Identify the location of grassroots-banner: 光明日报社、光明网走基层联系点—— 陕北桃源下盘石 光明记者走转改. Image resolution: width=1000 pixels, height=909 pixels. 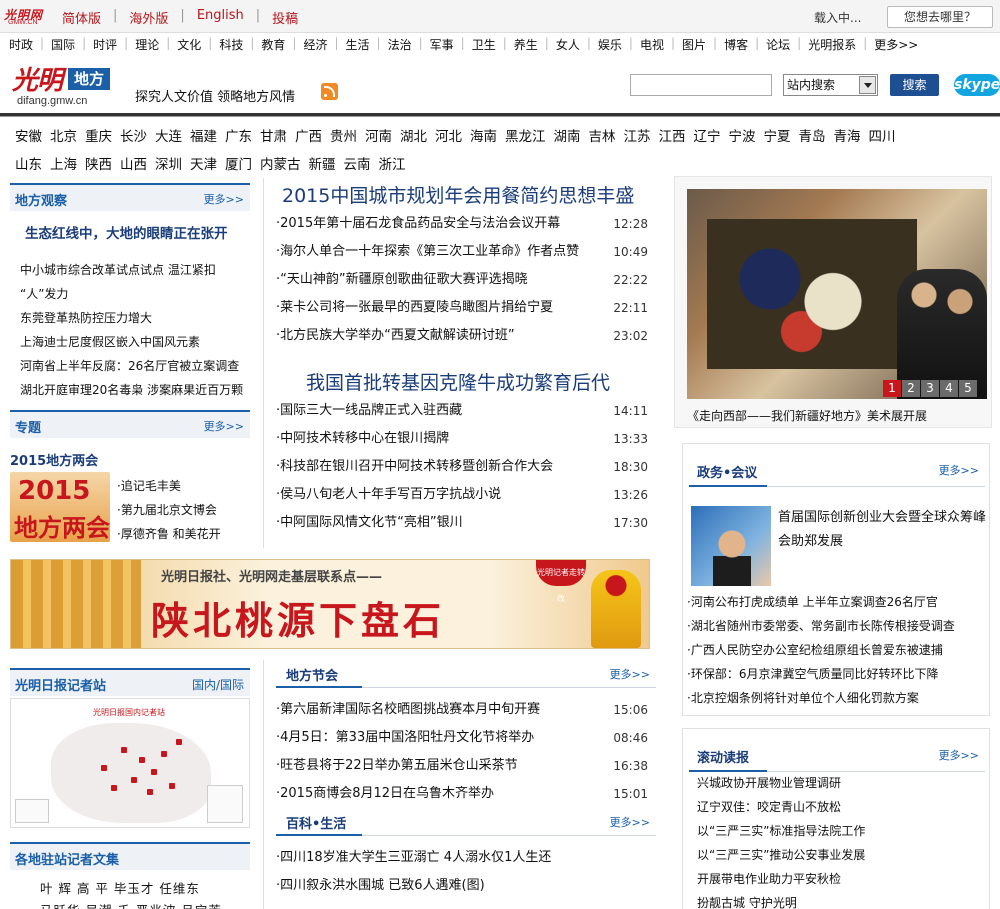
(330, 604).